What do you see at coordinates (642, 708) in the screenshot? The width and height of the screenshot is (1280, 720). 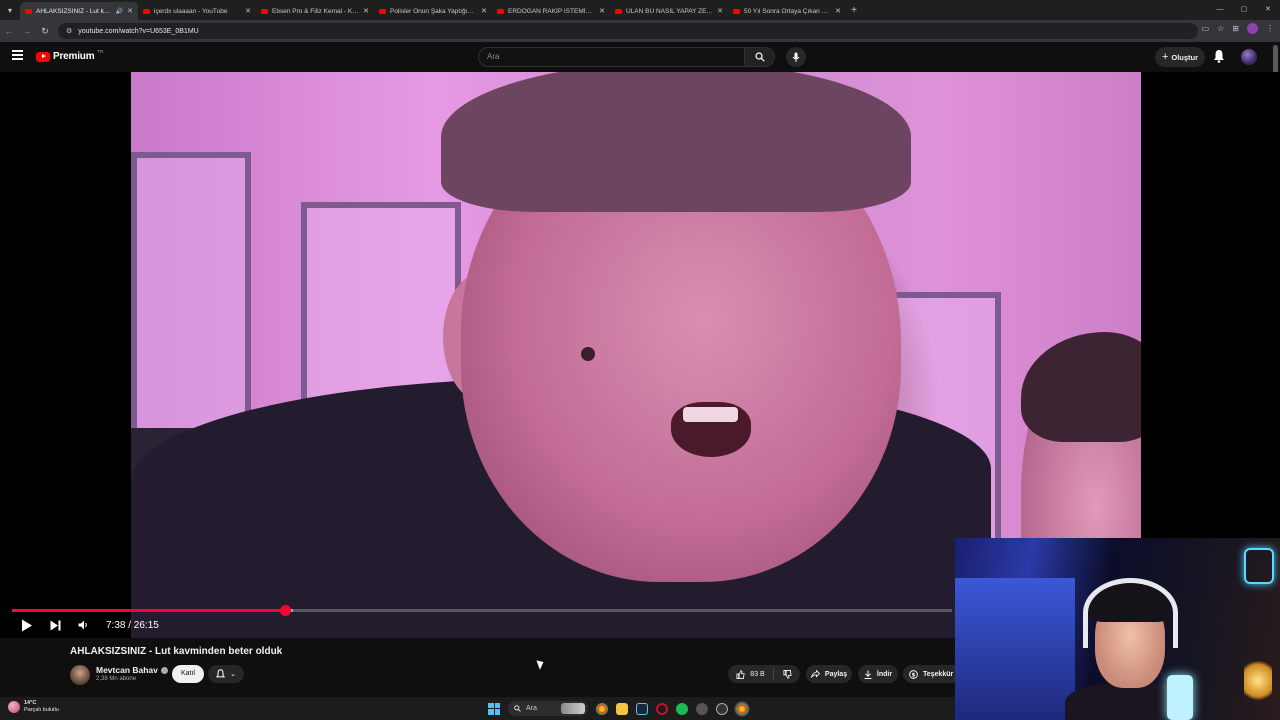 I see `steam-icon` at bounding box center [642, 708].